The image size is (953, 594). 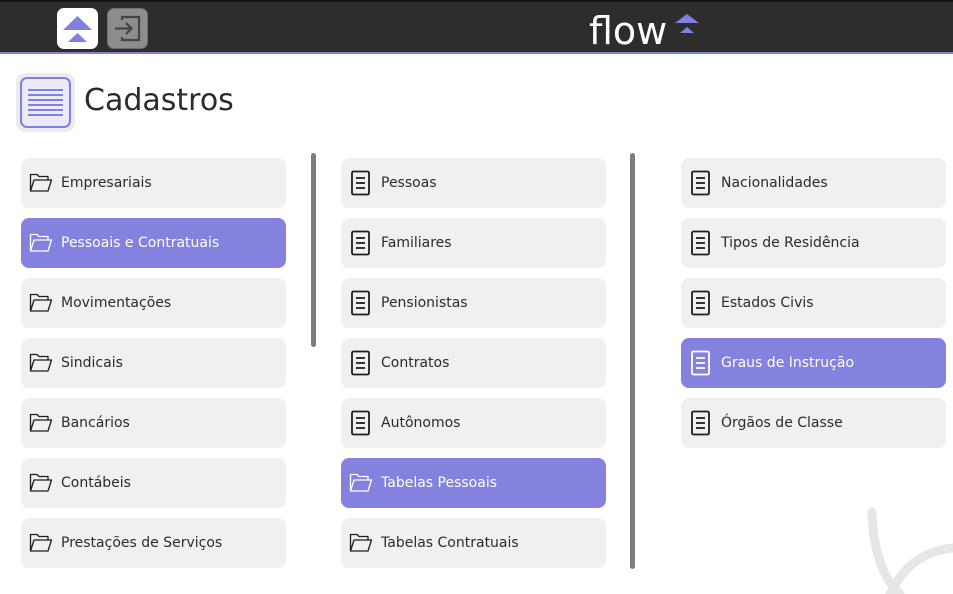 What do you see at coordinates (159, 100) in the screenshot?
I see `page-title: Cadastros` at bounding box center [159, 100].